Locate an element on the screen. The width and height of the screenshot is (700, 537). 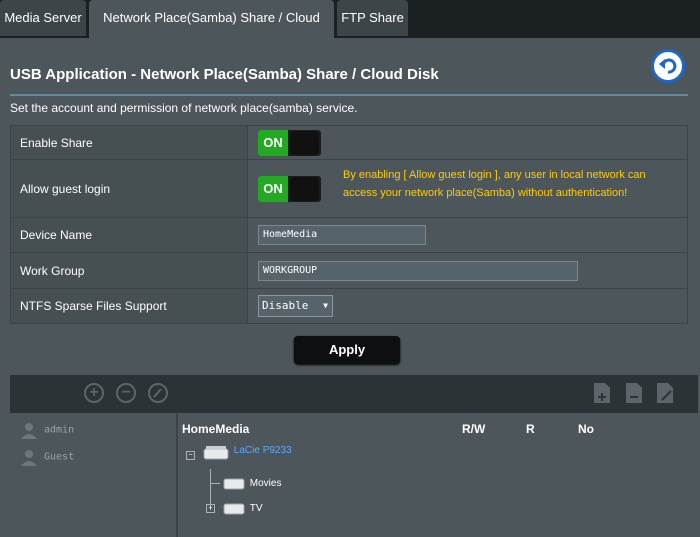
title-divider is located at coordinates (349, 95).